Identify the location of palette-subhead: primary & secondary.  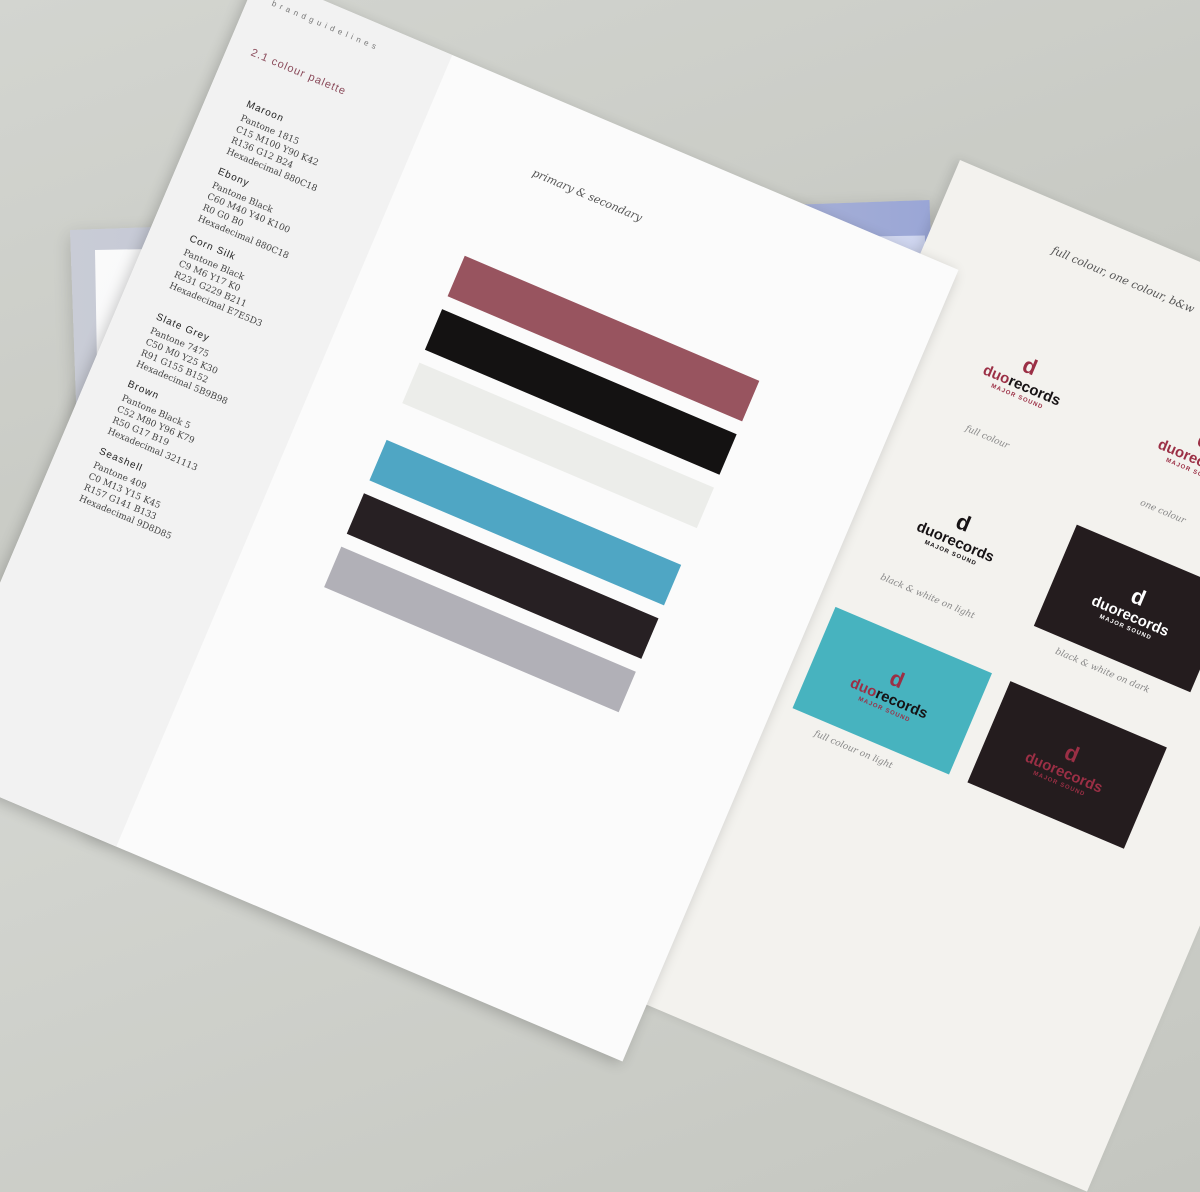
(587, 195).